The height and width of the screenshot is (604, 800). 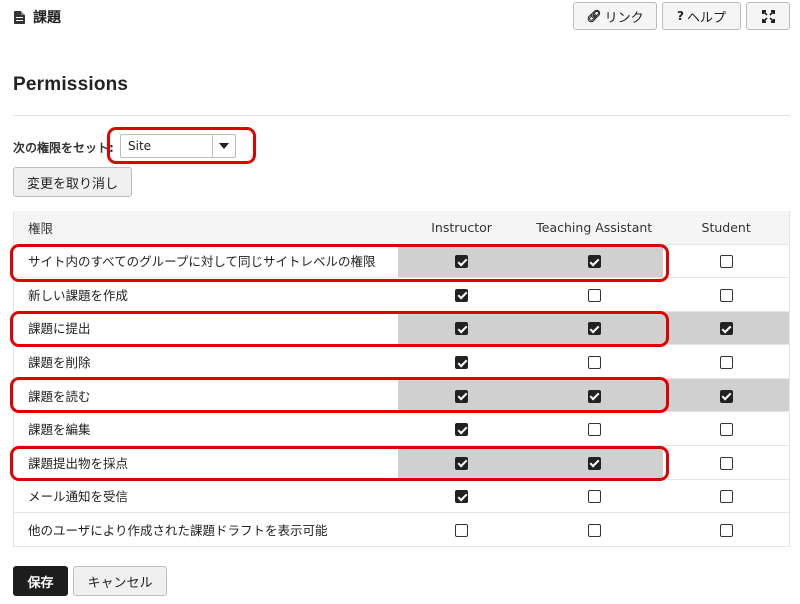 I want to click on column-header-student: Student, so click(x=726, y=228).